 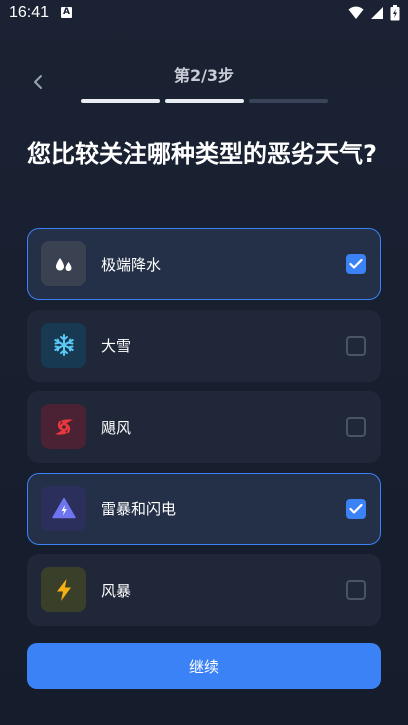 What do you see at coordinates (139, 509) in the screenshot?
I see `option-label: 雷暴和闪电` at bounding box center [139, 509].